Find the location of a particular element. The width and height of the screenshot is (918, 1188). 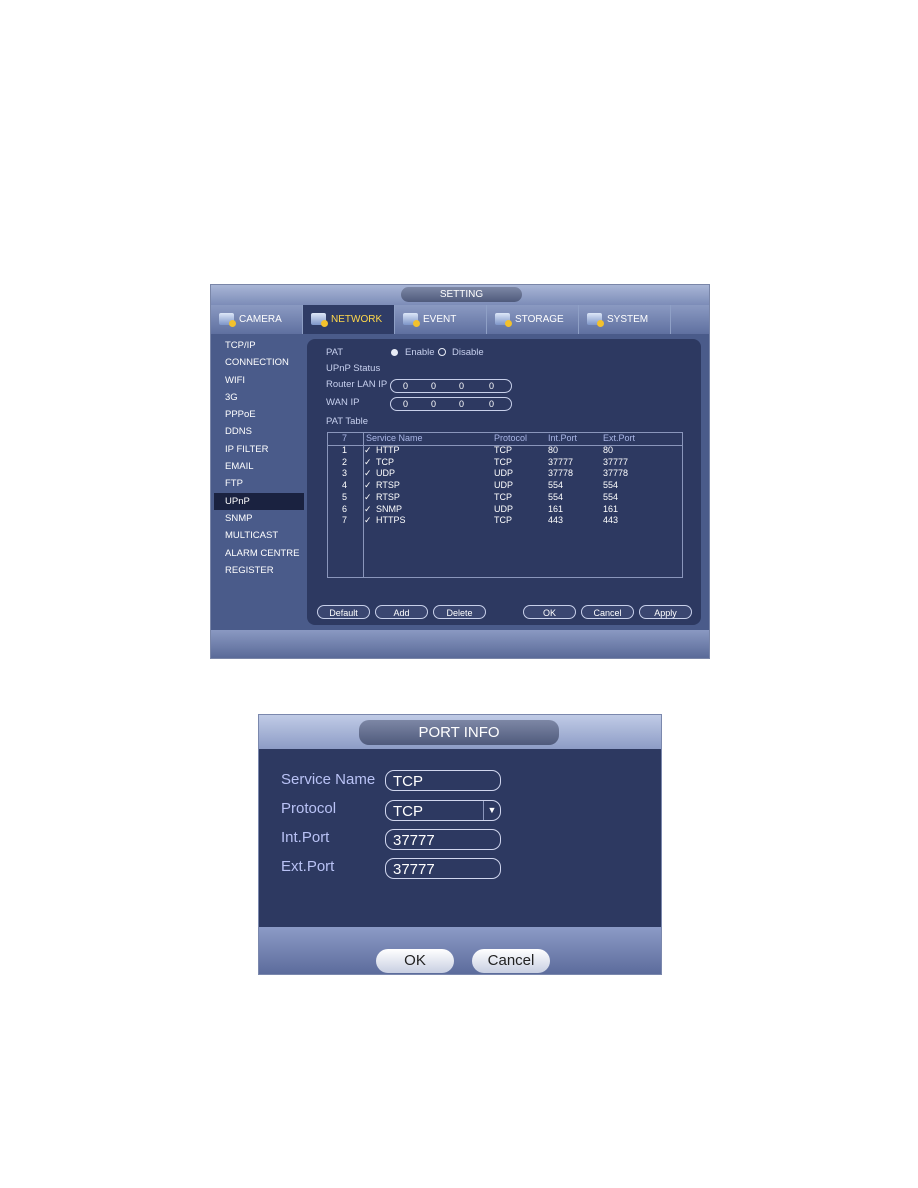

event-icon is located at coordinates (411, 320).